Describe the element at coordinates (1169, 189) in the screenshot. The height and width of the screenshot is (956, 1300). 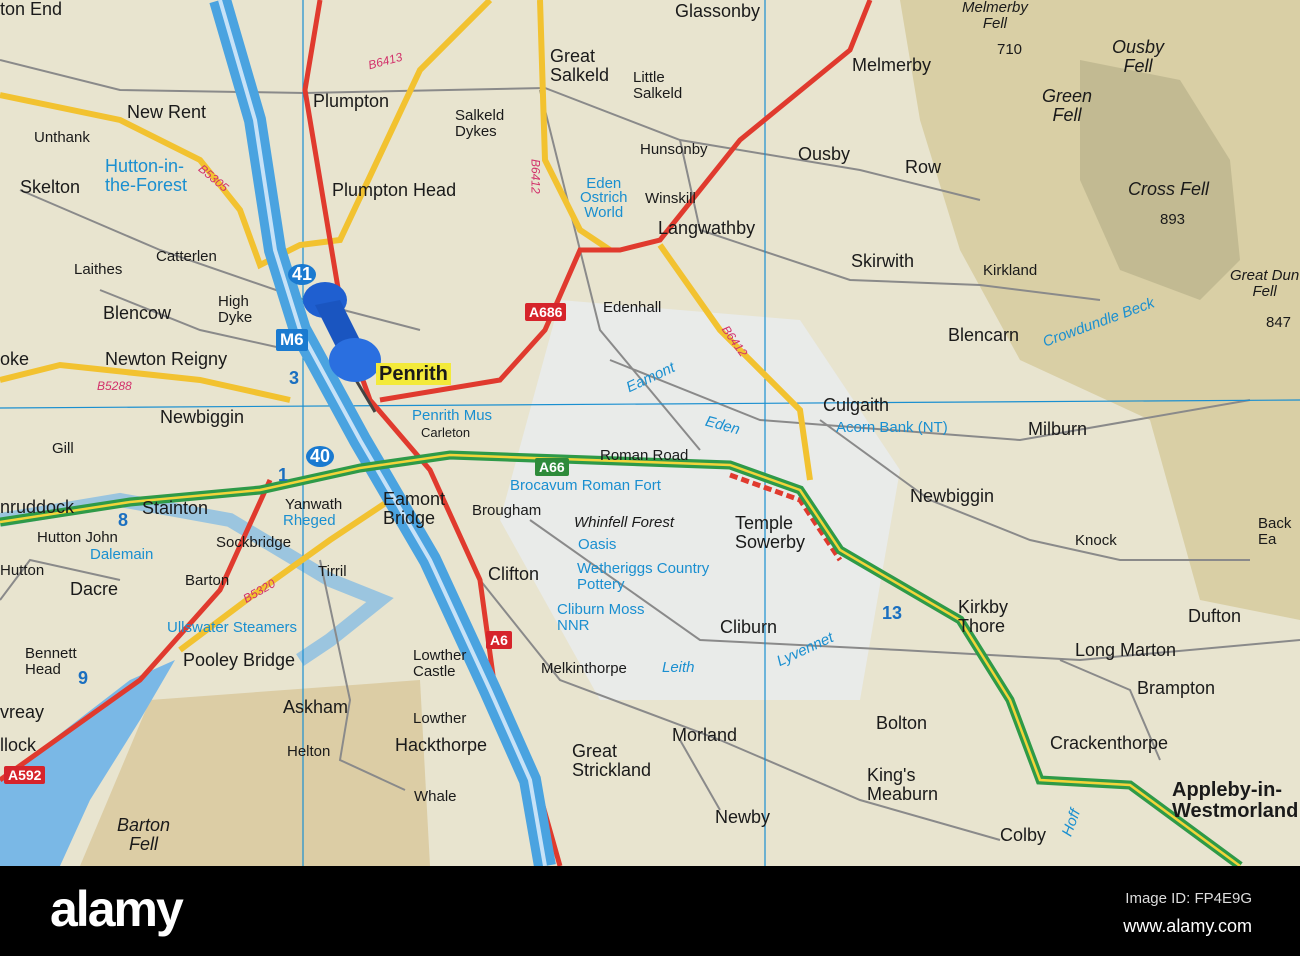
I see `fell-label: Cross Fell` at that location.